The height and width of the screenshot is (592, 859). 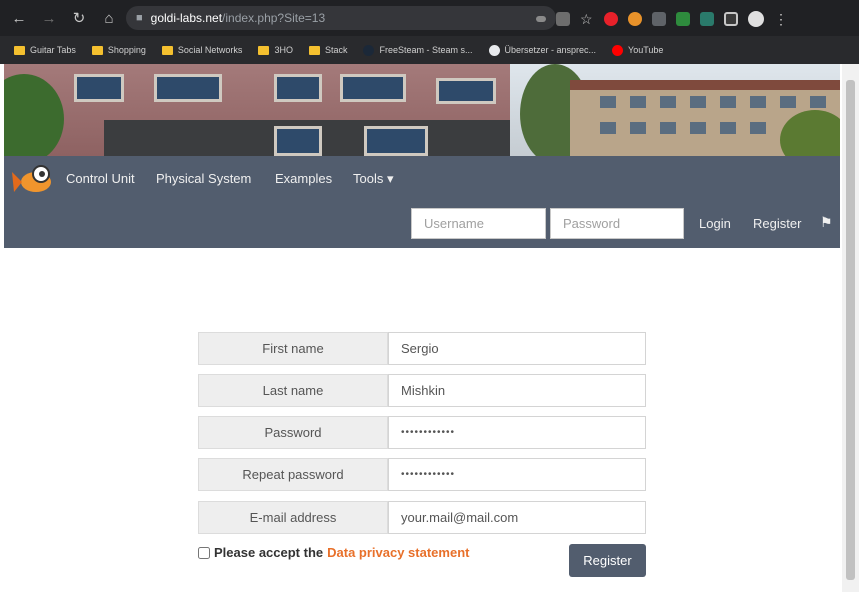 I want to click on scrollbar-thumb, so click(x=850, y=330).